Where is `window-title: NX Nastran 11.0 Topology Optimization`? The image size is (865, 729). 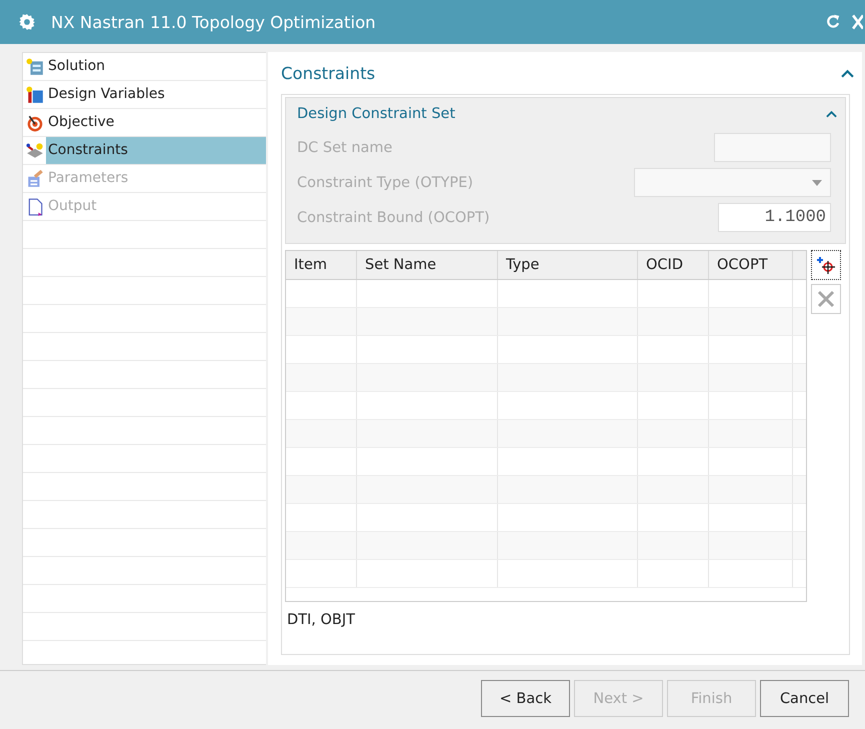
window-title: NX Nastran 11.0 Topology Optimization is located at coordinates (214, 22).